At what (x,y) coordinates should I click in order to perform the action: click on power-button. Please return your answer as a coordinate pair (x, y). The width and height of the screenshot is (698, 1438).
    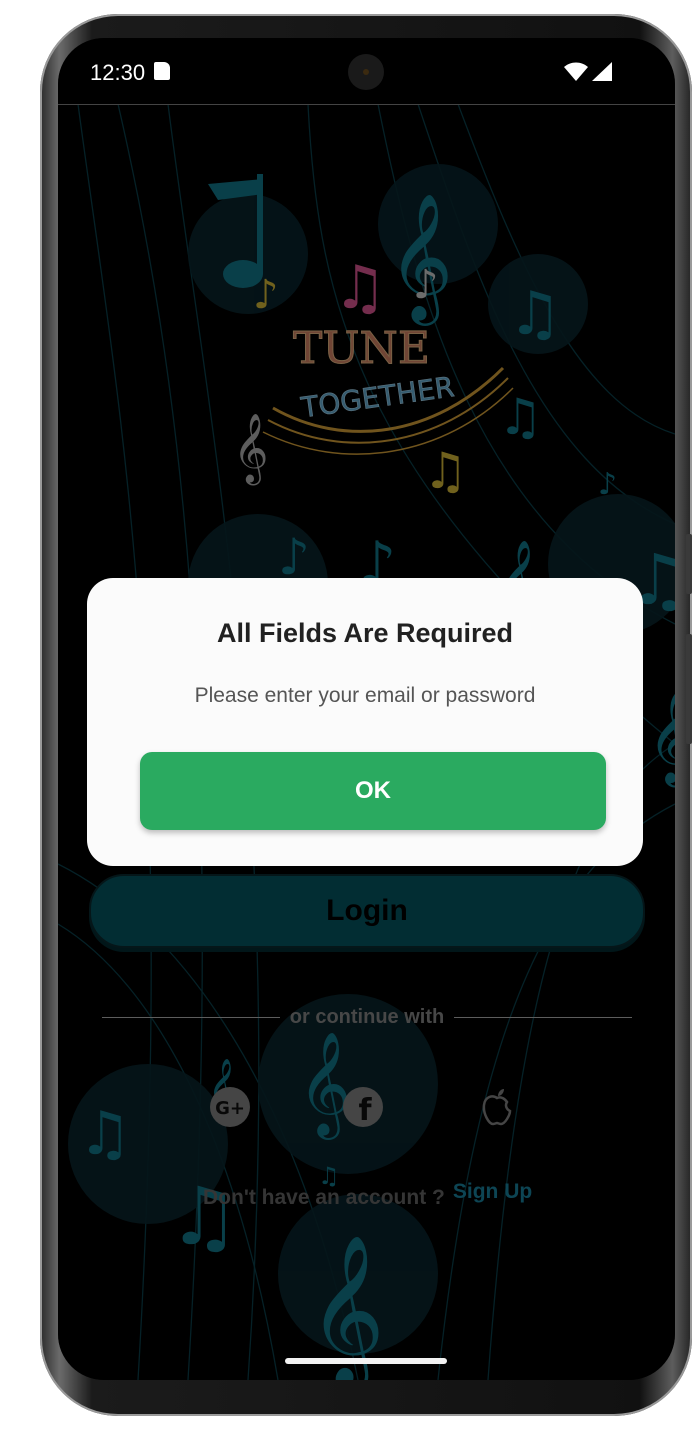
    Looking at the image, I should click on (689, 689).